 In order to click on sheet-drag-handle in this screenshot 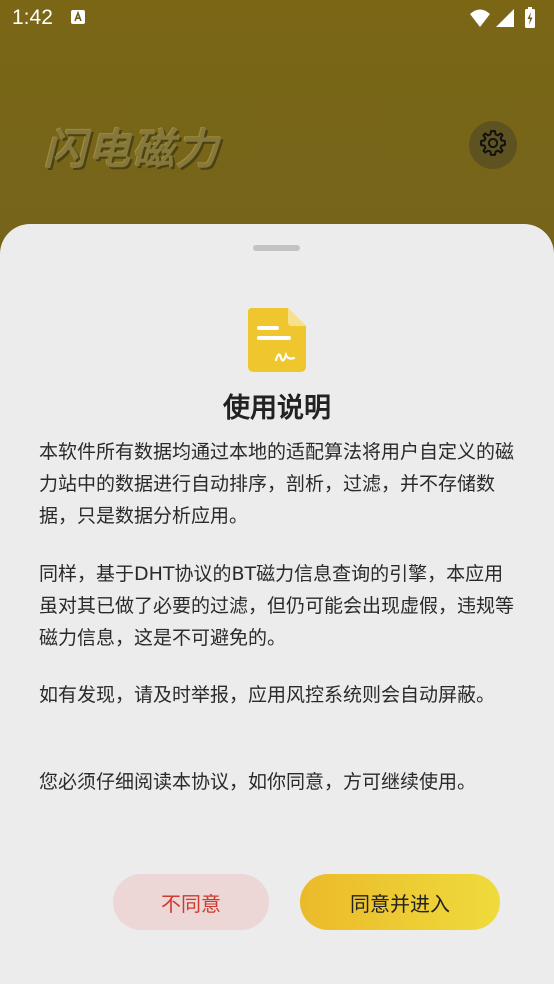, I will do `click(276, 248)`.